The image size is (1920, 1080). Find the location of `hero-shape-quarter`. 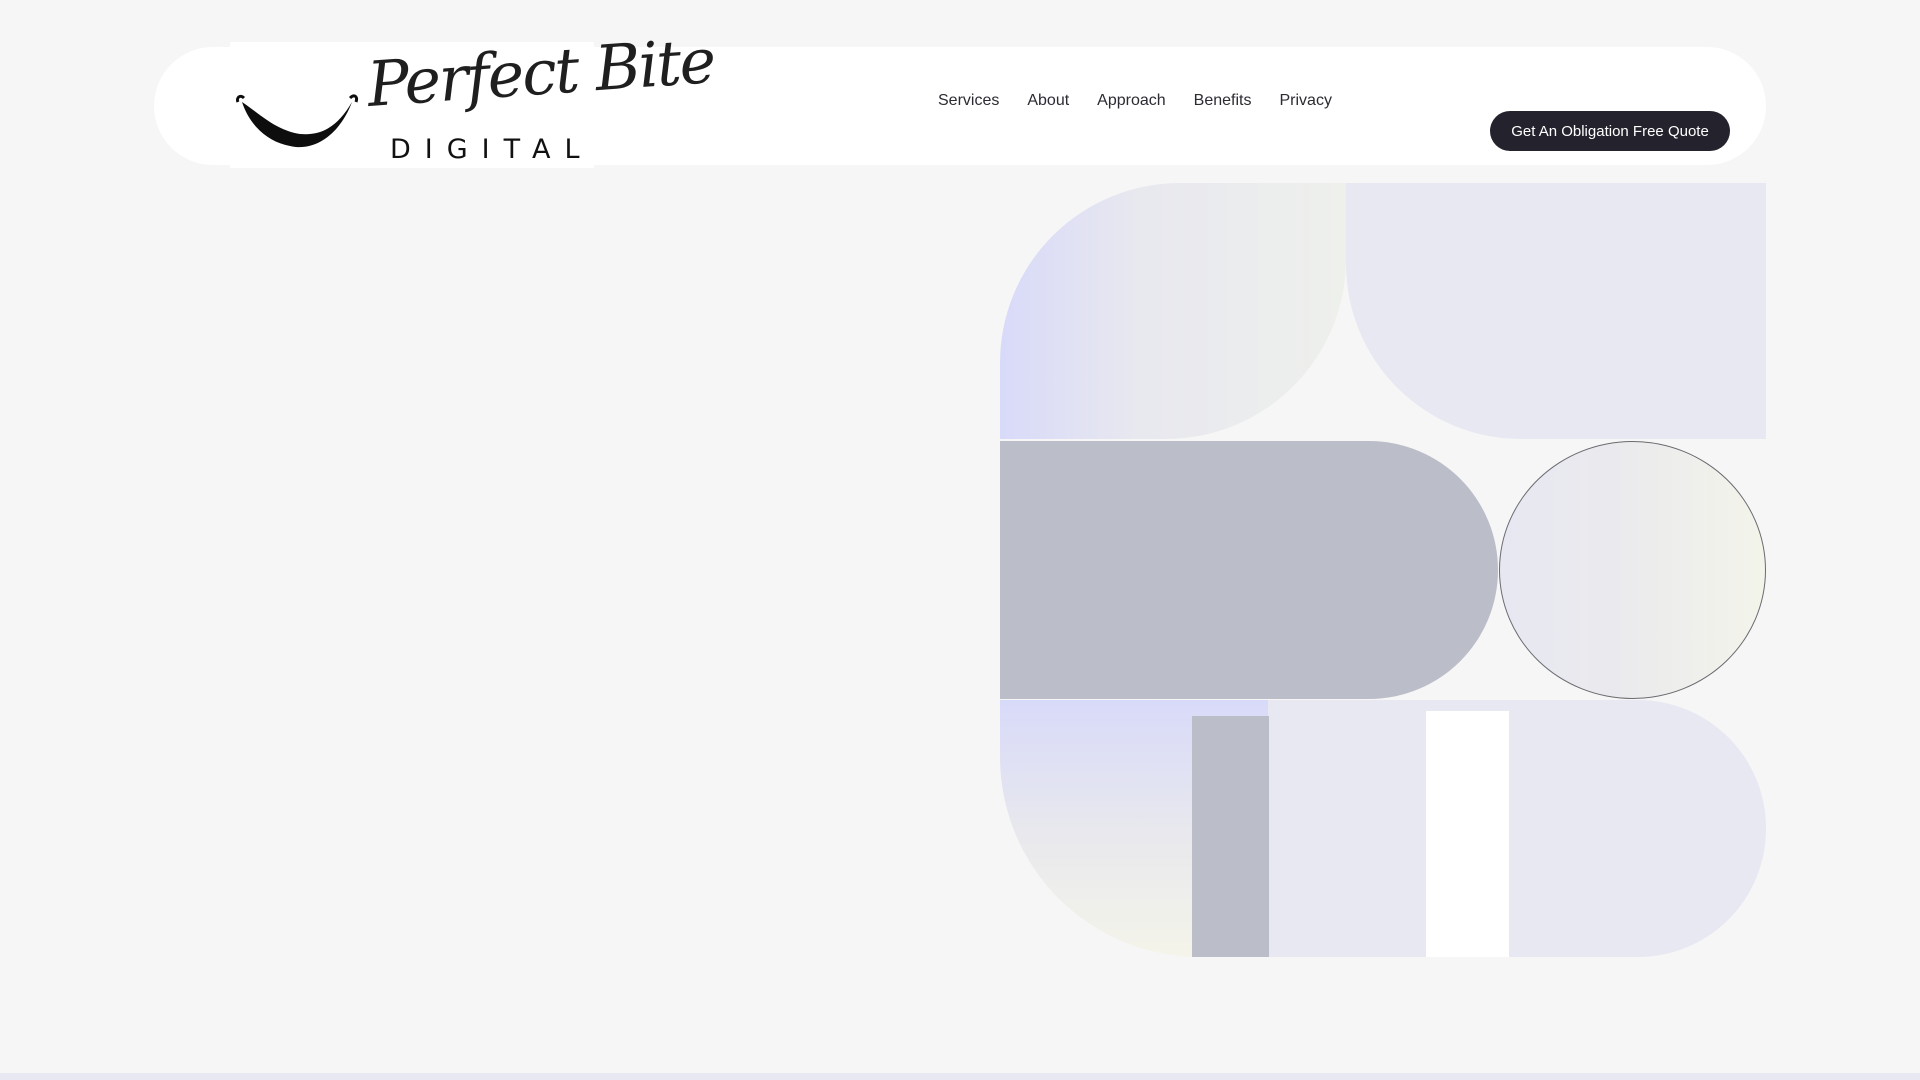

hero-shape-quarter is located at coordinates (1556, 311).